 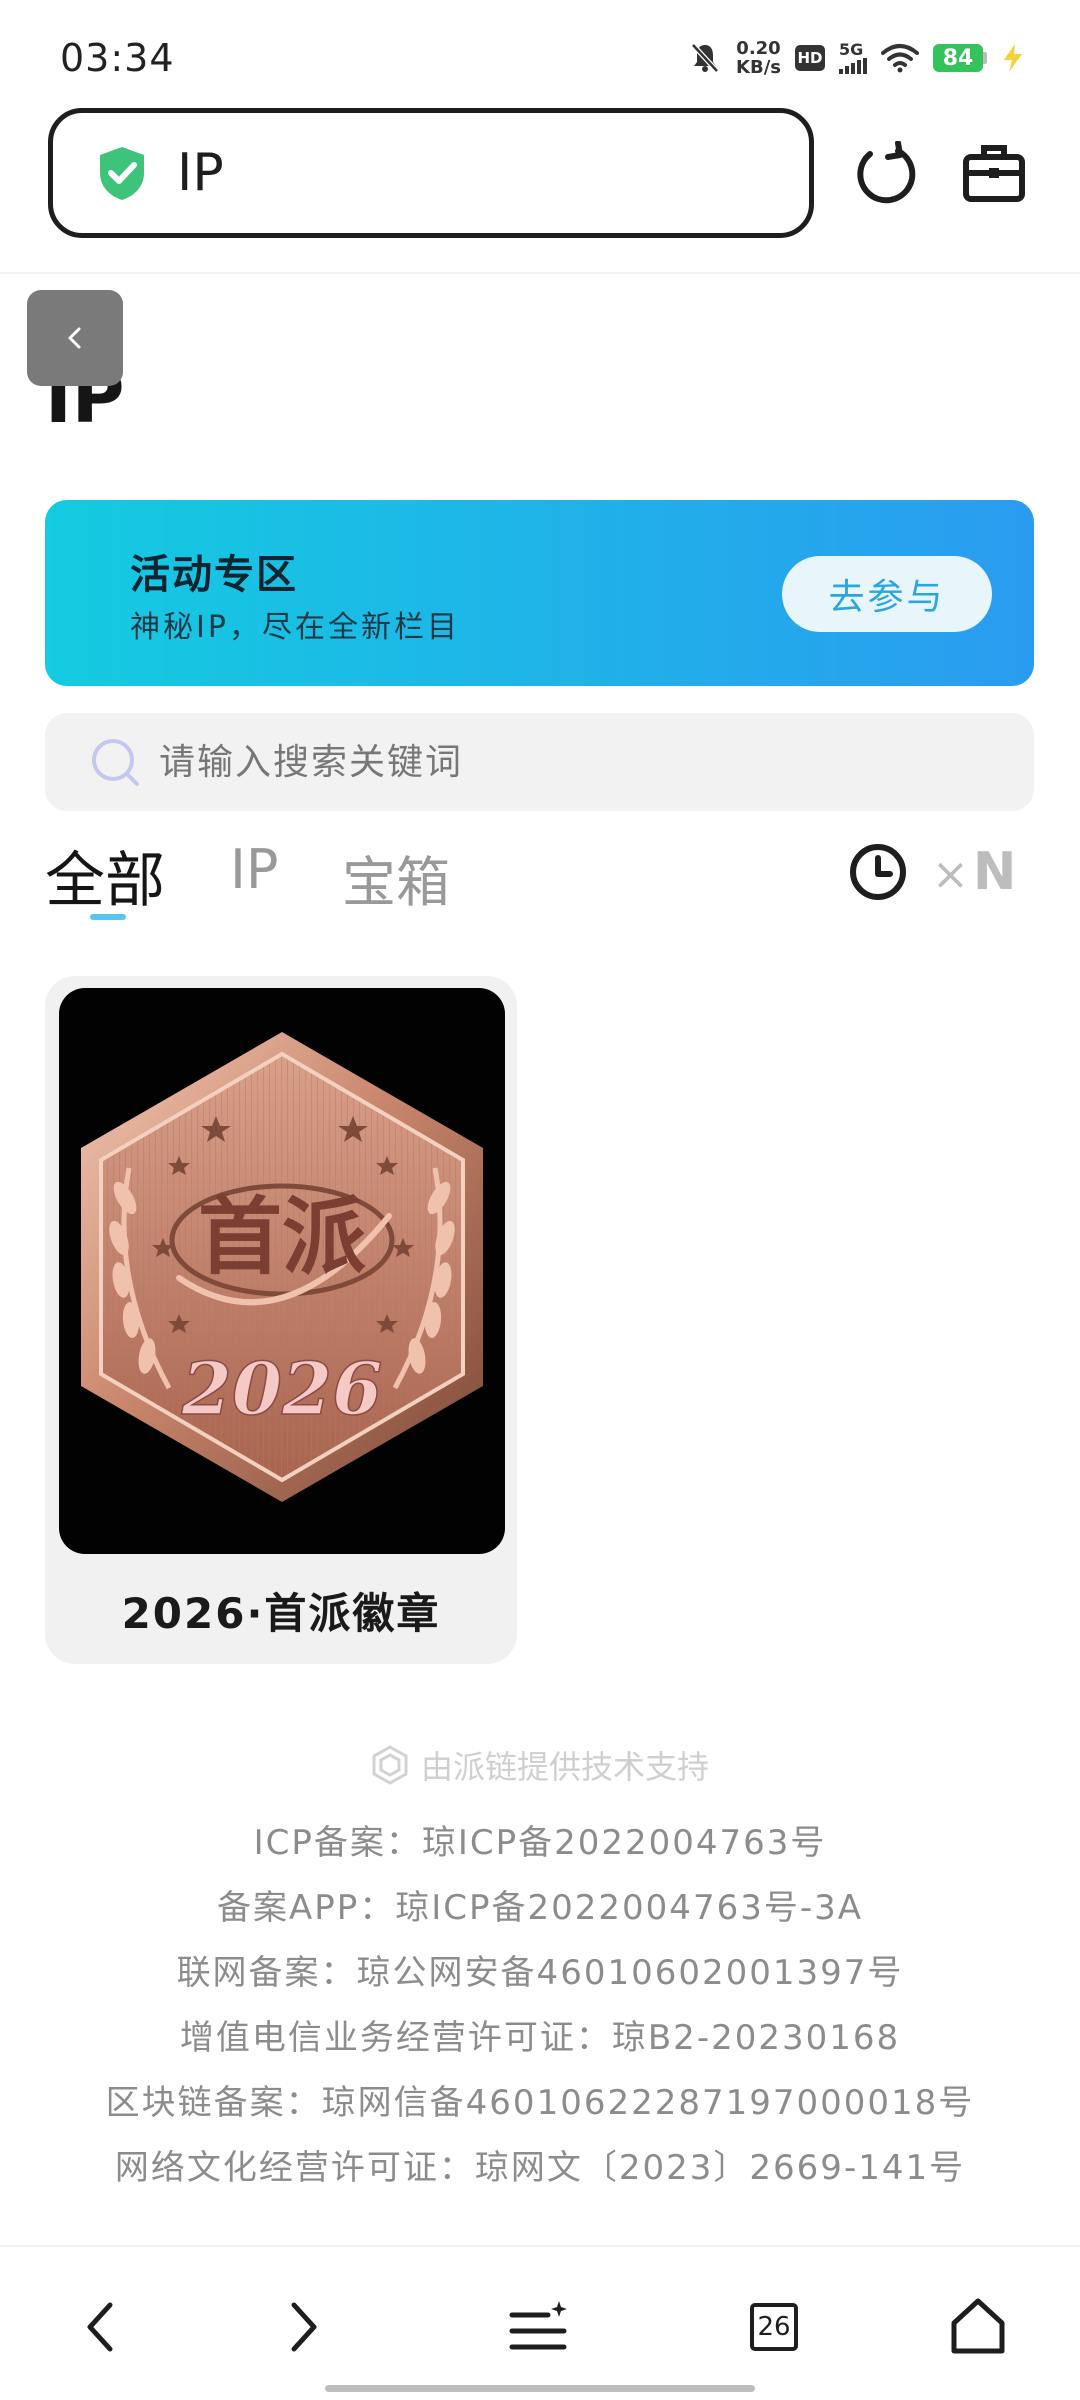 What do you see at coordinates (540, 1973) in the screenshot?
I see `footer-line: 联网备案：琼公网安备46010602001397号` at bounding box center [540, 1973].